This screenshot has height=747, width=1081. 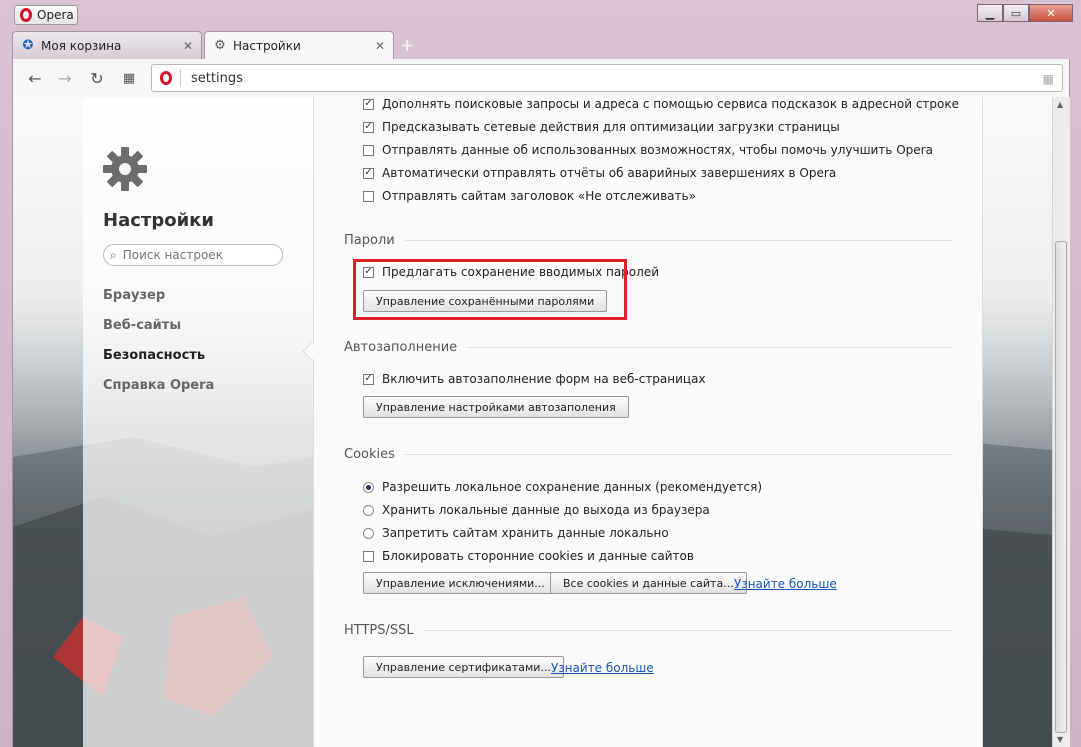 What do you see at coordinates (369, 240) in the screenshot?
I see `section-heading: Пароли` at bounding box center [369, 240].